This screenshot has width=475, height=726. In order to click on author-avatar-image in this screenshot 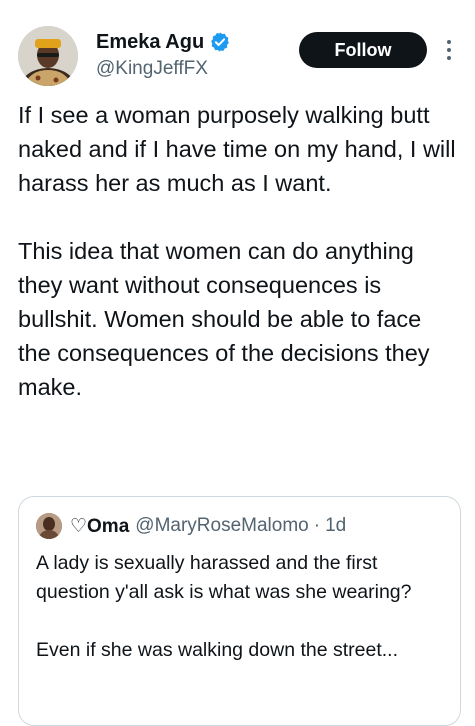, I will do `click(48, 56)`.